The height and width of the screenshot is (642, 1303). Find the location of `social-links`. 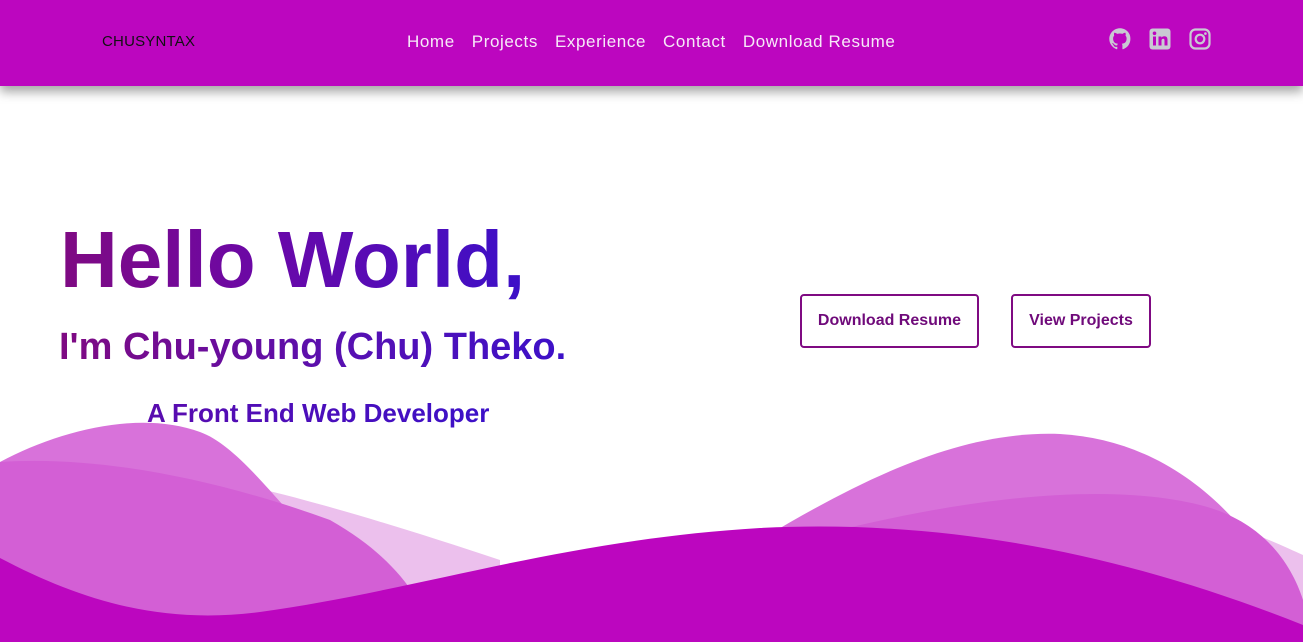

social-links is located at coordinates (1160, 39).